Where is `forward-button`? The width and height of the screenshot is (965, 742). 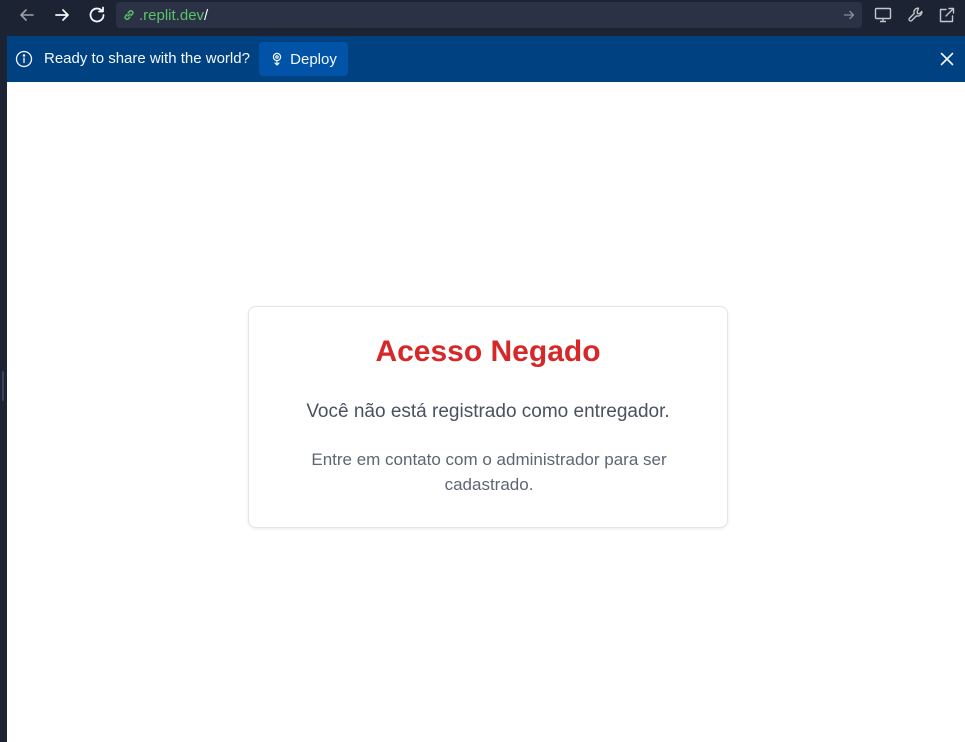
forward-button is located at coordinates (62, 15).